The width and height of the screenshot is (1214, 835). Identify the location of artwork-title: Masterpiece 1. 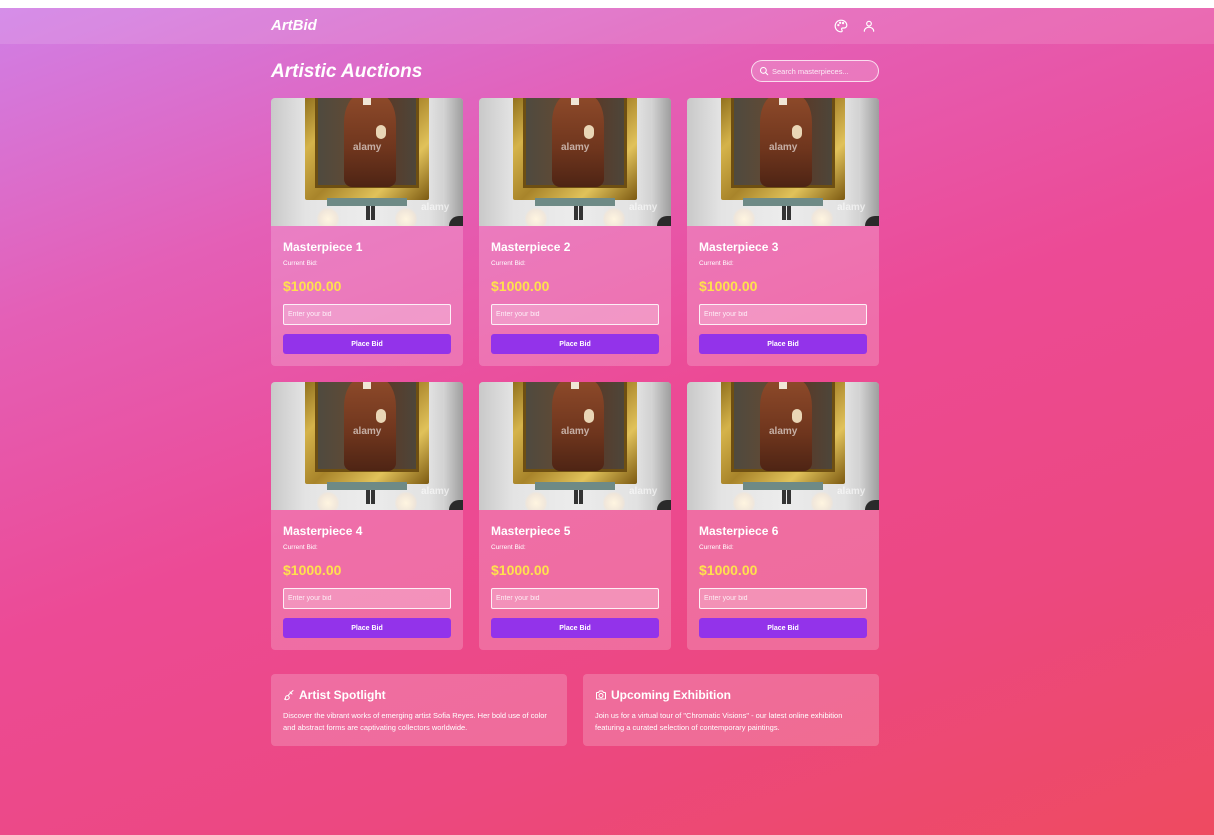
(323, 247).